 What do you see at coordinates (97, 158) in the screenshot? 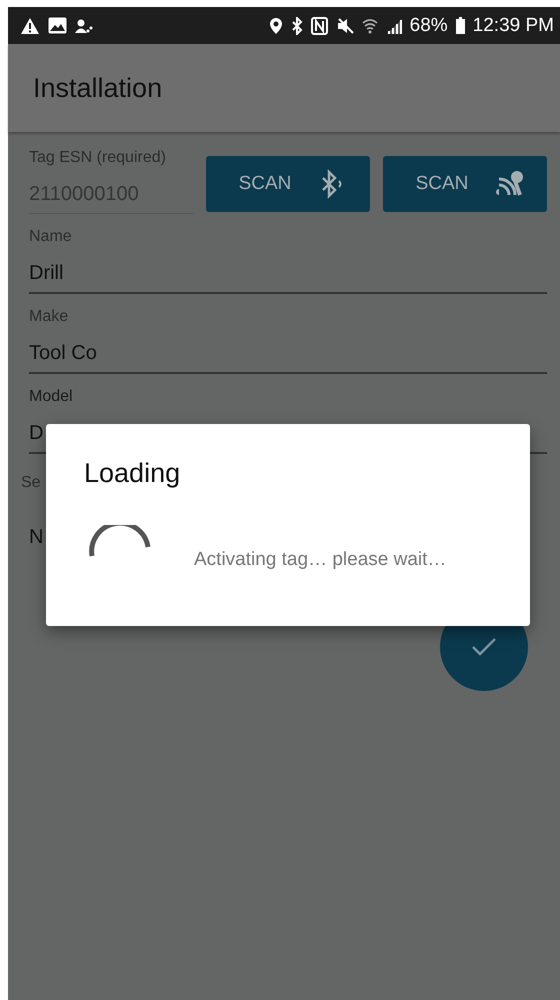
I see `field-label: Tag ESN (required)` at bounding box center [97, 158].